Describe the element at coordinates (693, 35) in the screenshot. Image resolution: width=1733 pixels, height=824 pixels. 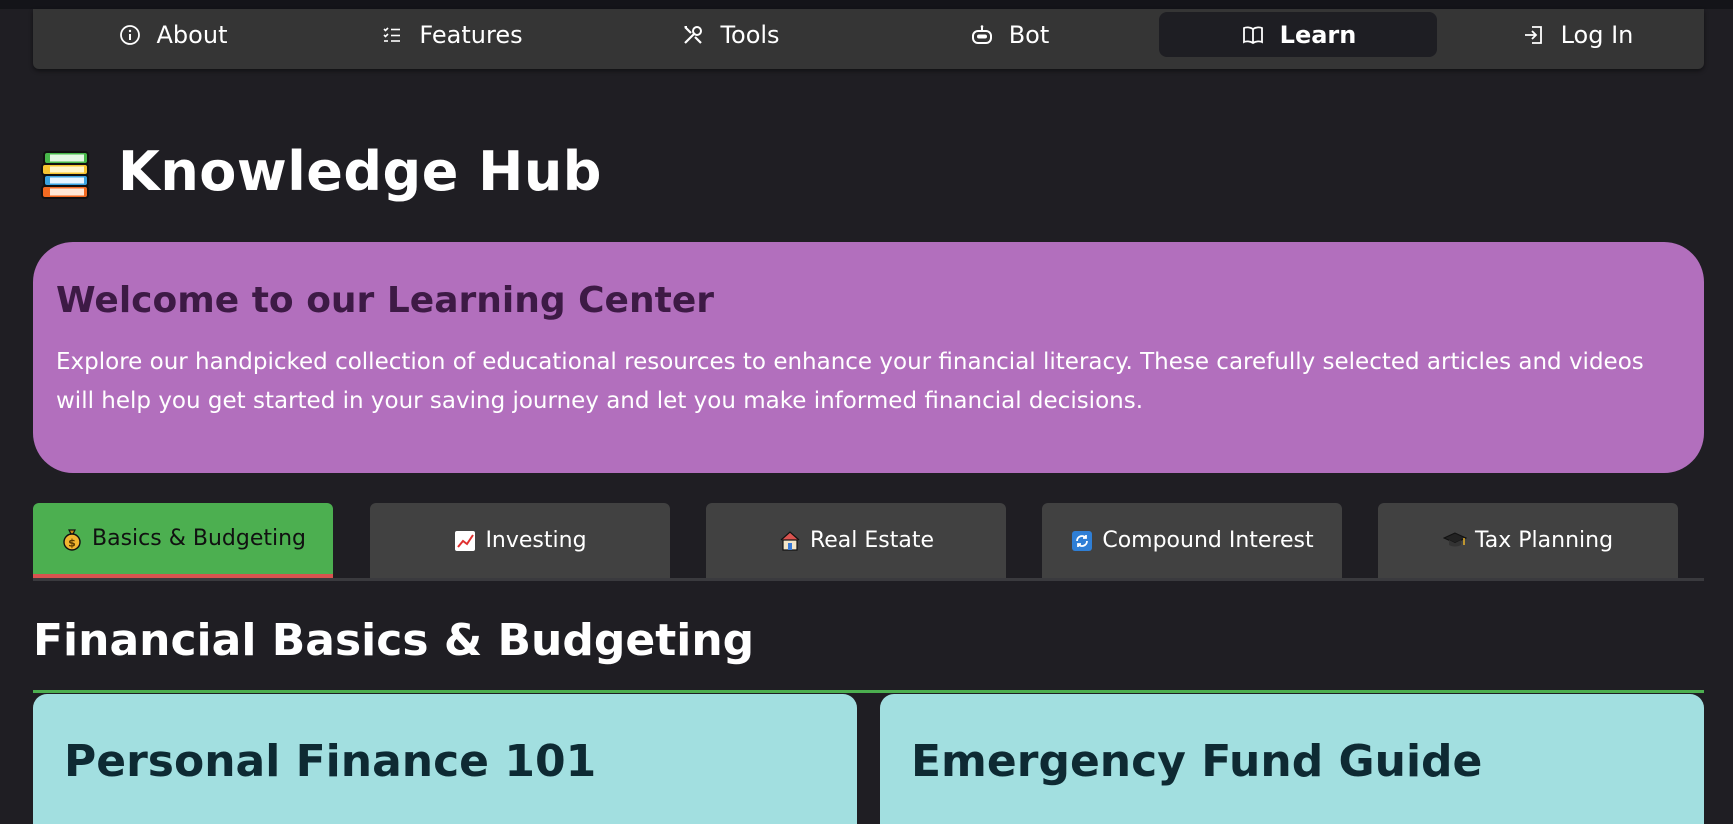
I see `tools-icon` at that location.